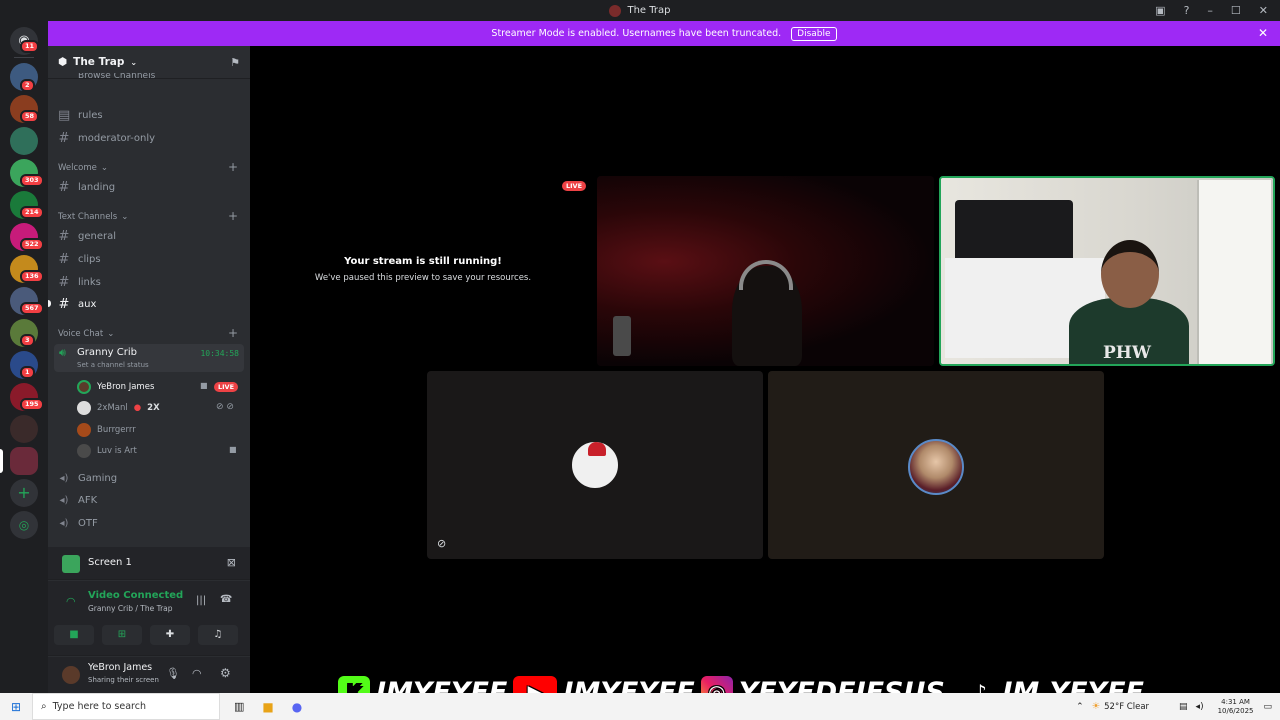 This screenshot has height=720, width=1280. Describe the element at coordinates (81, 334) in the screenshot. I see `category-label: Voice Chat` at that location.